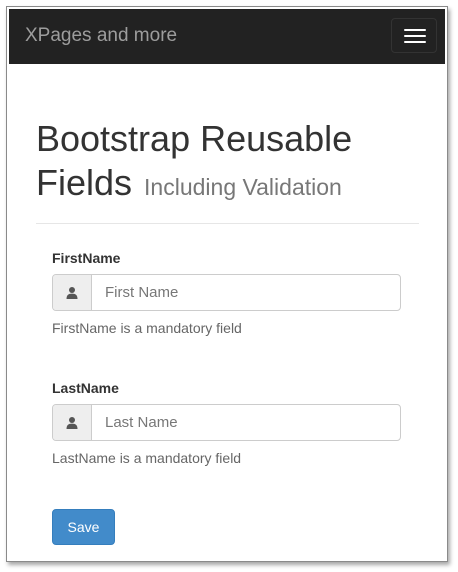 The height and width of the screenshot is (572, 458). I want to click on firstname-help-text: FirstName is a mandatory field, so click(147, 328).